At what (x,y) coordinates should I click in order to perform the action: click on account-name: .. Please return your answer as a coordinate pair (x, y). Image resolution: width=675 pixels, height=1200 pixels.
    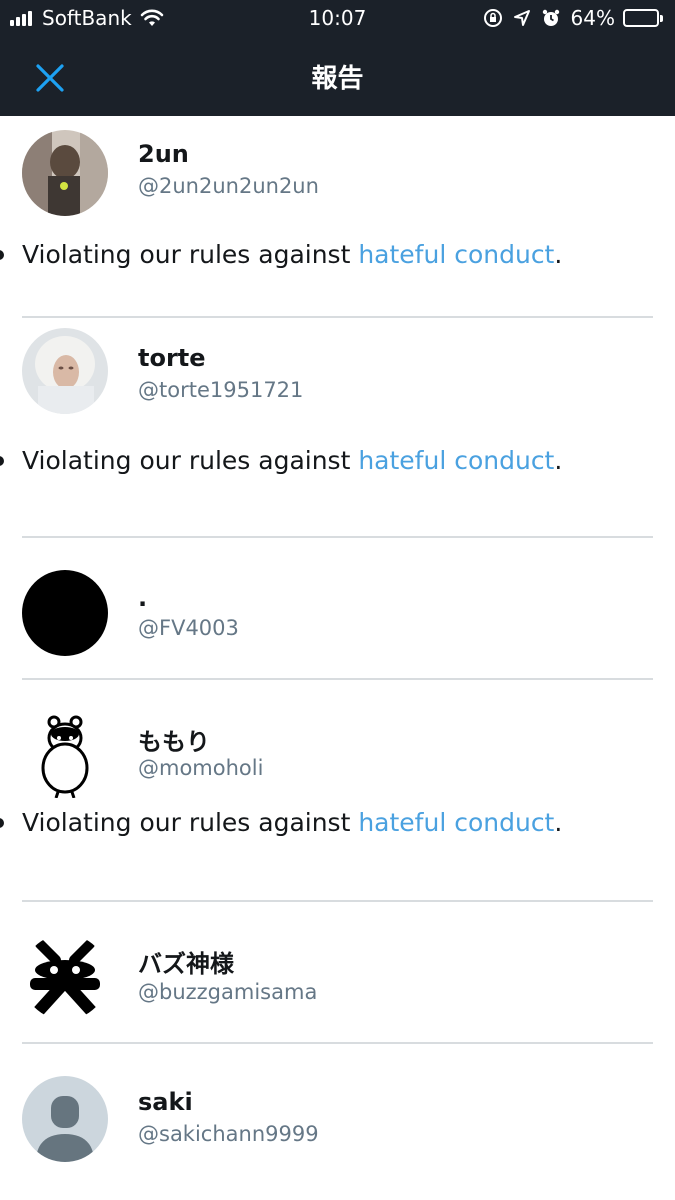
    Looking at the image, I should click on (143, 598).